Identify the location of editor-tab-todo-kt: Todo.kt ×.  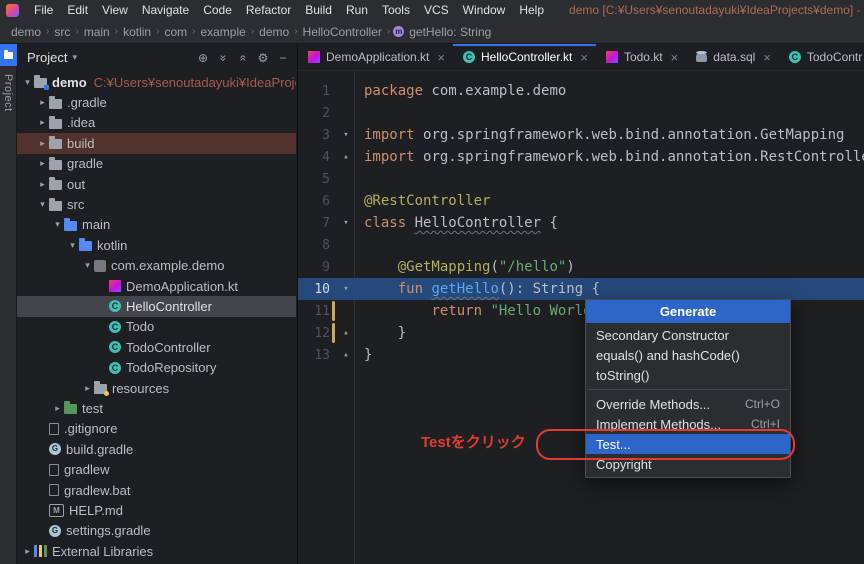
(641, 57).